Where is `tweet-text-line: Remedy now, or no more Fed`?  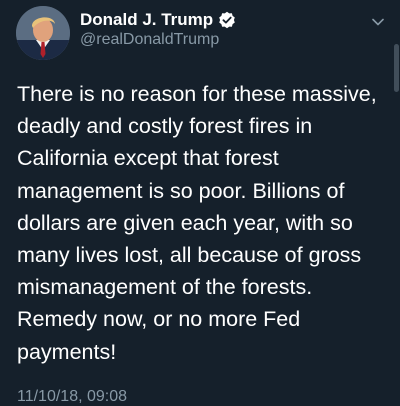
tweet-text-line: Remedy now, or no more Fed is located at coordinates (159, 319).